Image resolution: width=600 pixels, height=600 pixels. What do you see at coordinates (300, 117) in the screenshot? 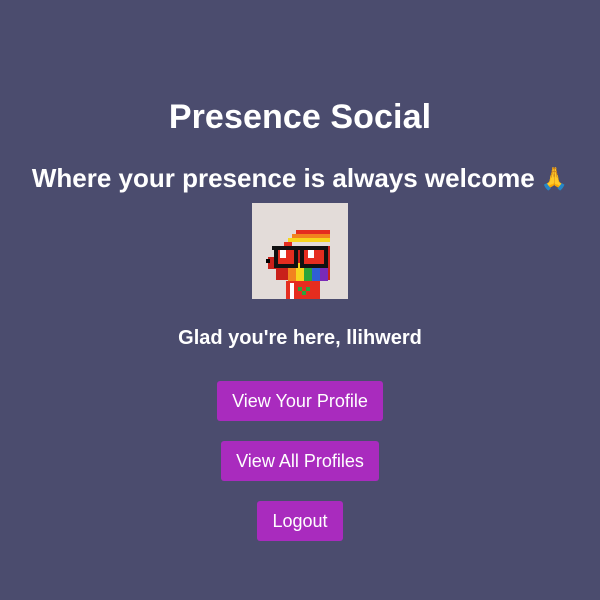
I see `app-title: Presence Social` at bounding box center [300, 117].